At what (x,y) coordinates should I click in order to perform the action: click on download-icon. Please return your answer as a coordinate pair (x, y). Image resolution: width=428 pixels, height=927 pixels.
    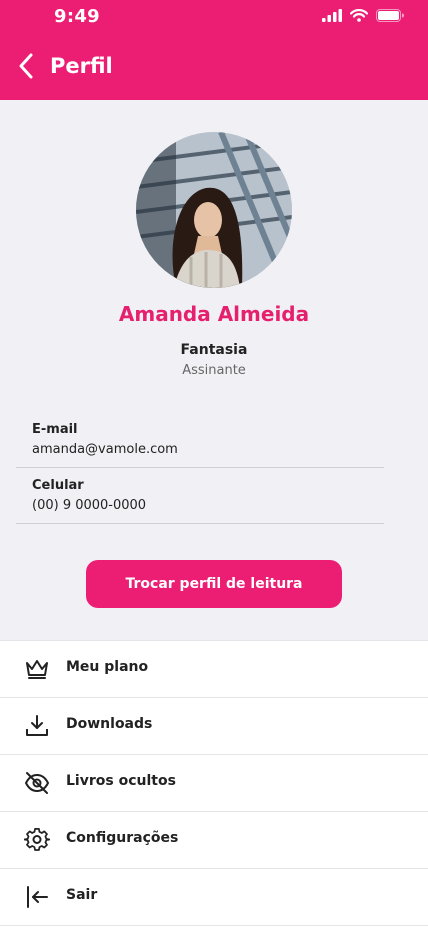
    Looking at the image, I should click on (37, 725).